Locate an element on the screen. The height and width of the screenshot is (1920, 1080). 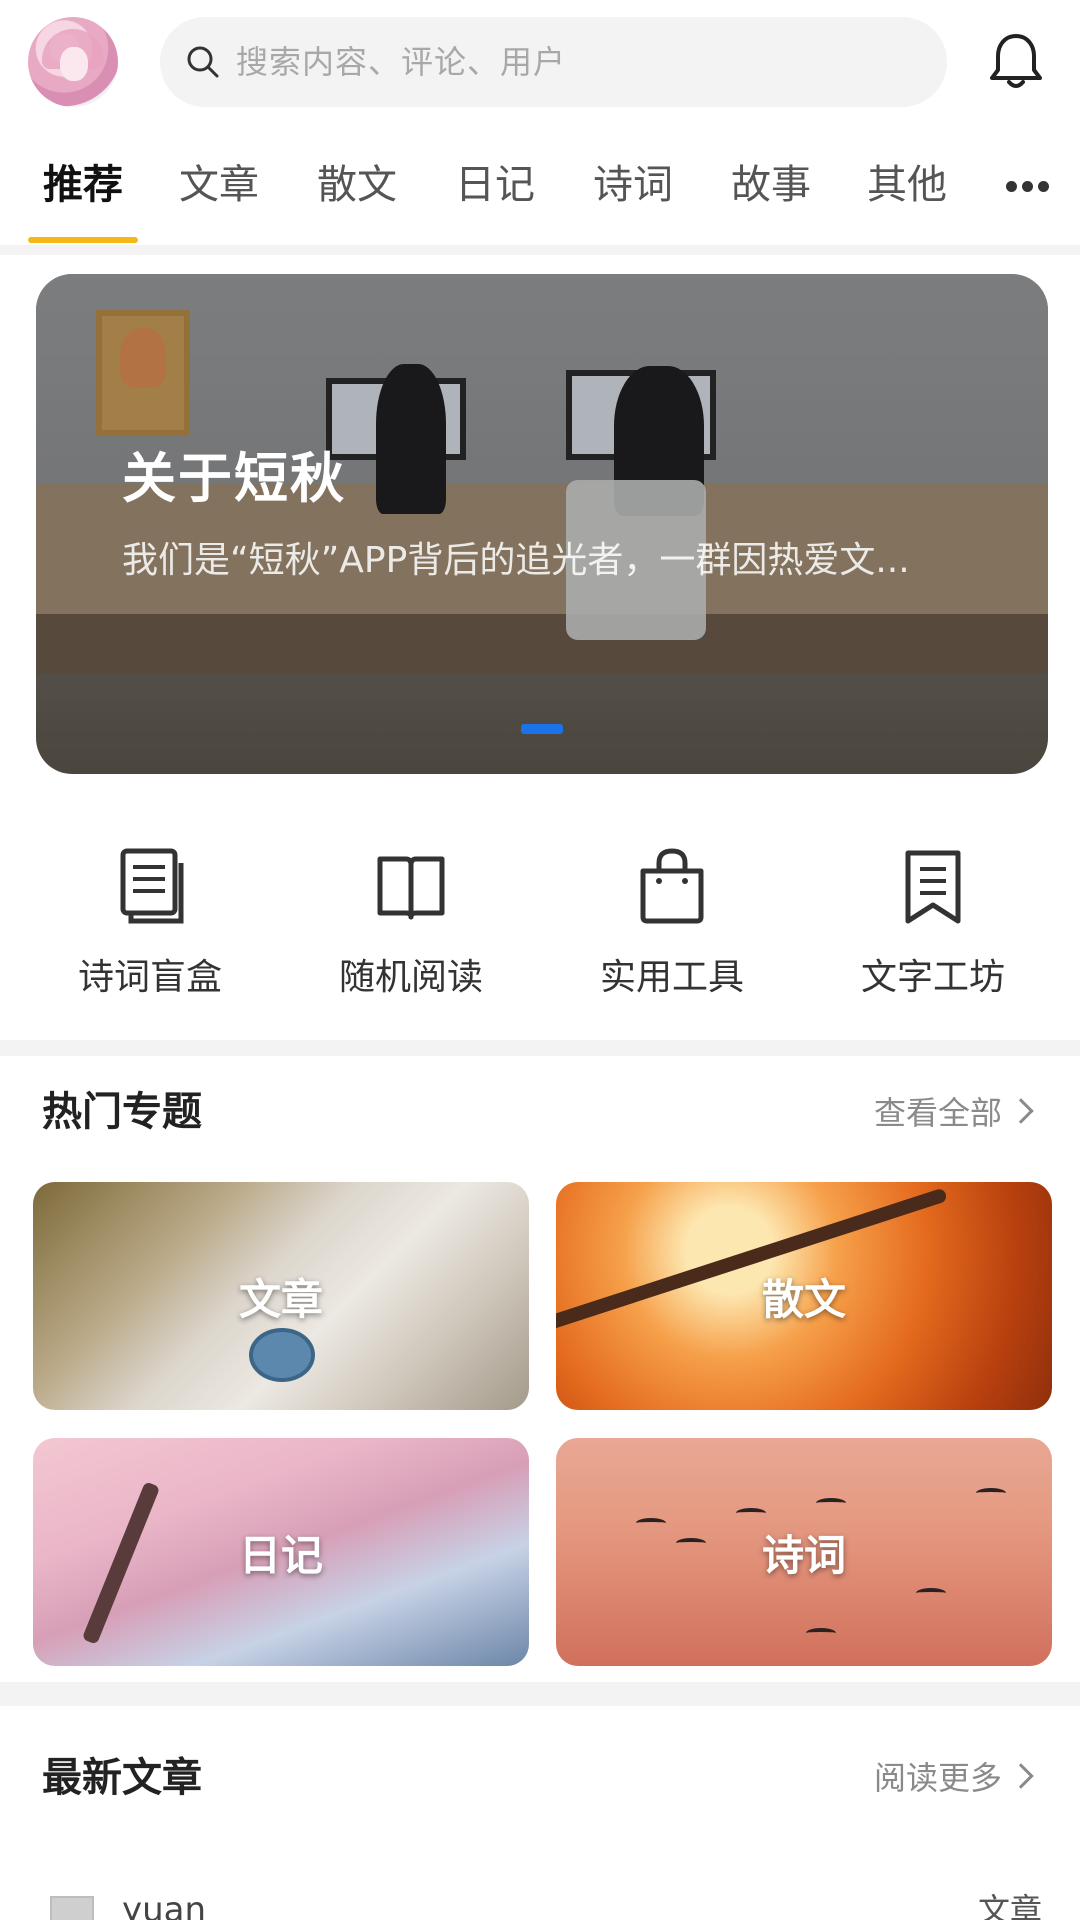
topic-card-diary: 日记 is located at coordinates (281, 1552).